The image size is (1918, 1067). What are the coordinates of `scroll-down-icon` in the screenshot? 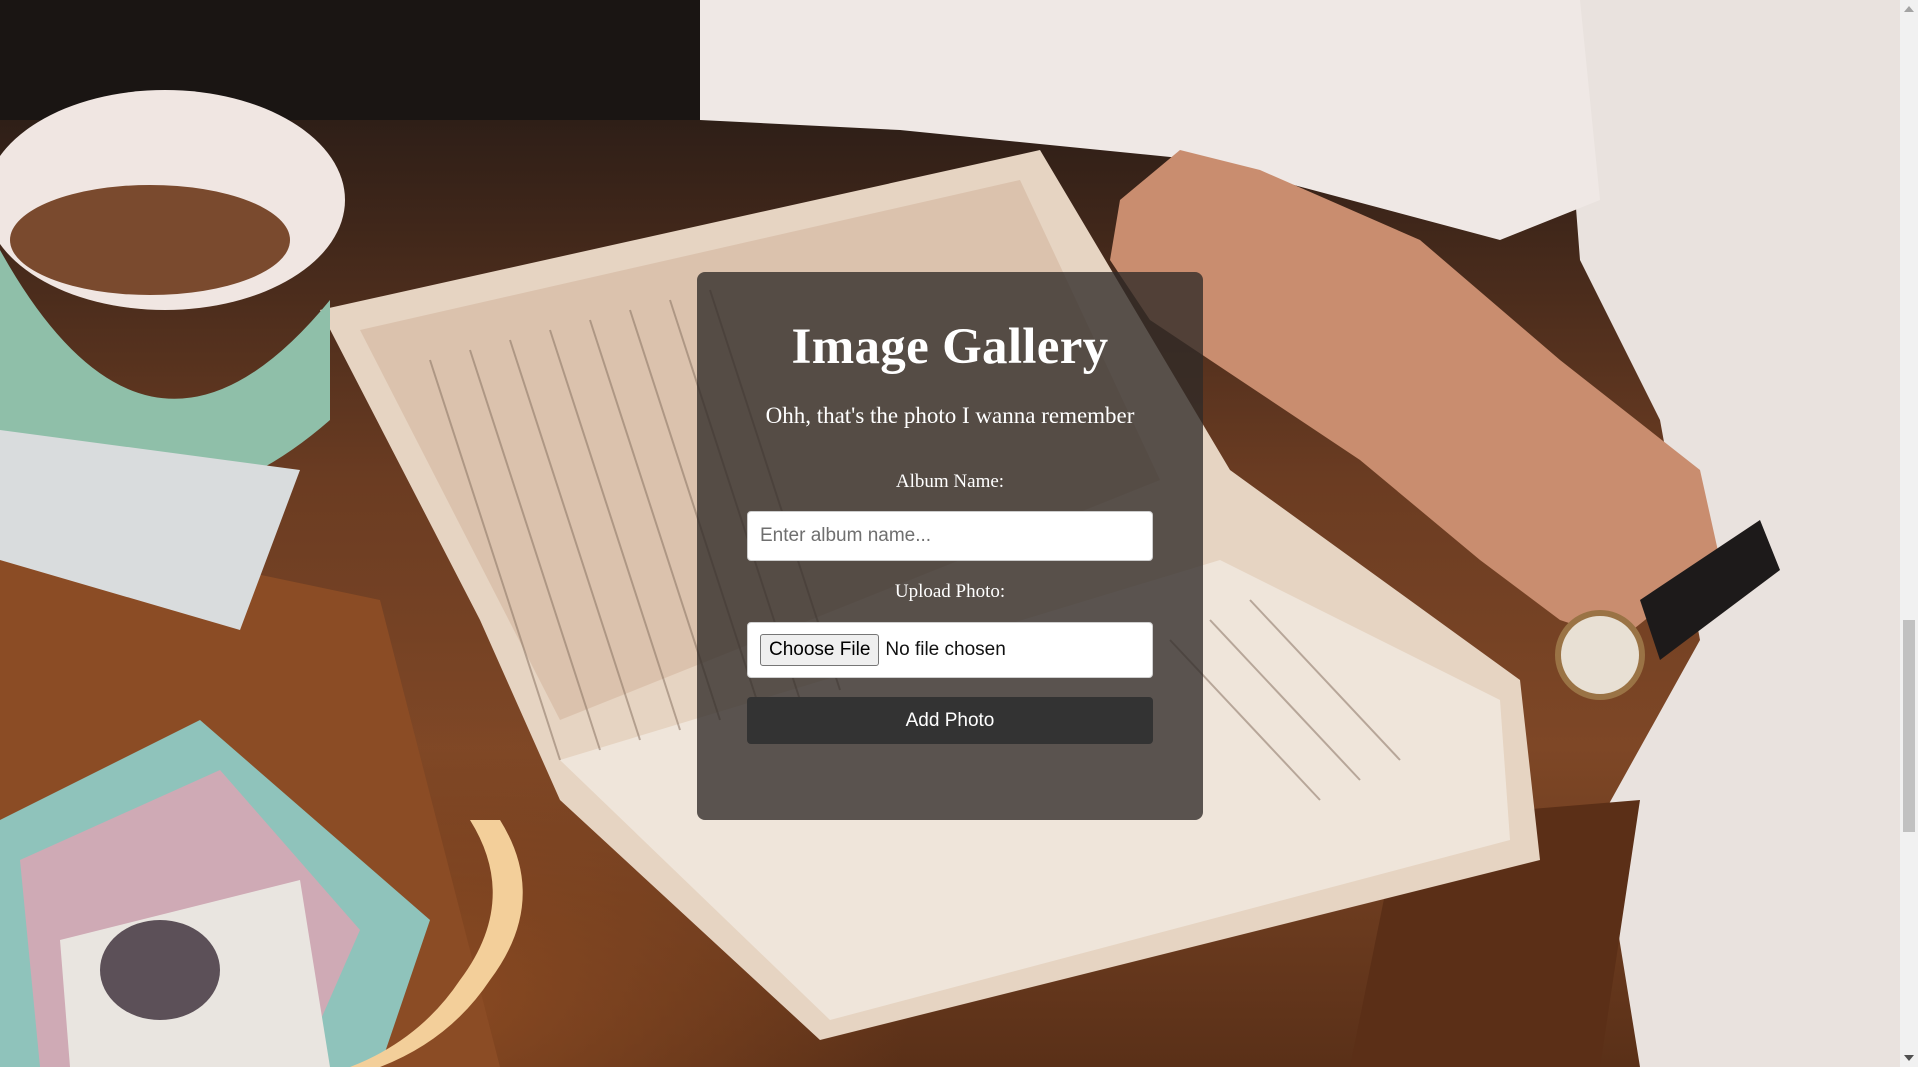 It's located at (1909, 1058).